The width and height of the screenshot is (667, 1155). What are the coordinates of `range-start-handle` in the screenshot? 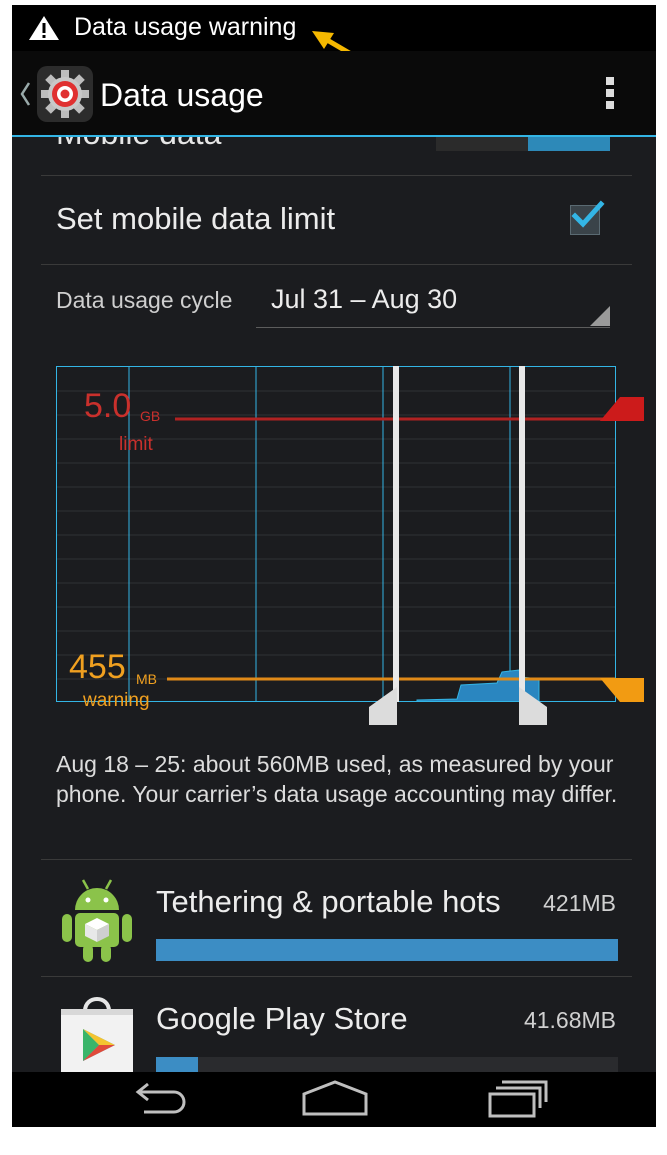 It's located at (383, 706).